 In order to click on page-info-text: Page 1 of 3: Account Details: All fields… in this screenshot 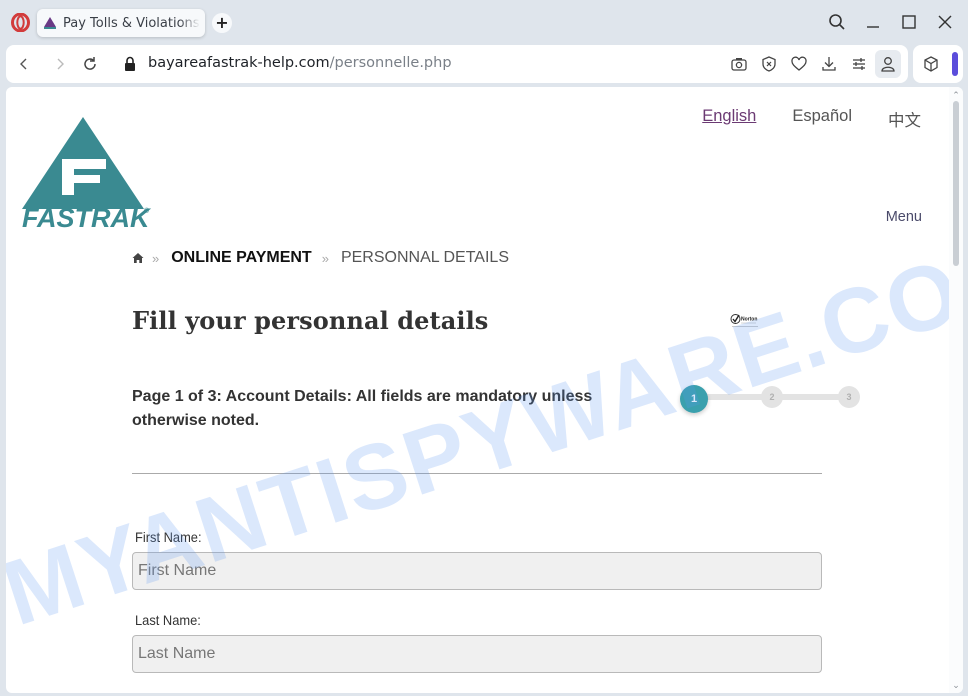, I will do `click(362, 408)`.